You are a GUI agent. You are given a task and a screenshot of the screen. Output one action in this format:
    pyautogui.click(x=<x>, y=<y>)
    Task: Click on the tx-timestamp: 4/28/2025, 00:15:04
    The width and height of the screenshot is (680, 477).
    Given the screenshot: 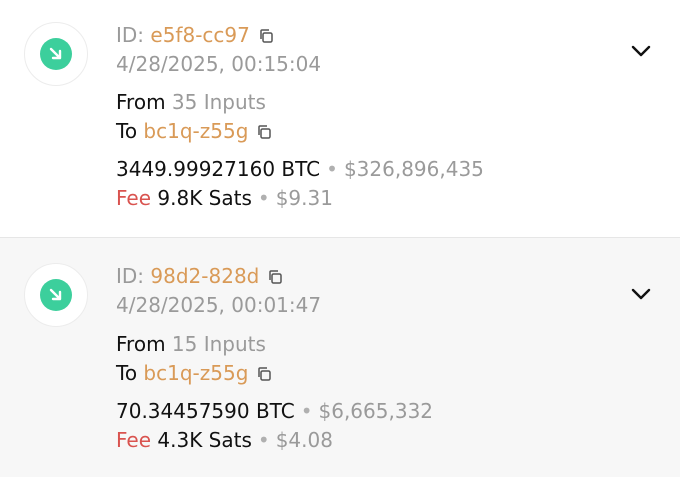 What is the action you would take?
    pyautogui.click(x=219, y=64)
    